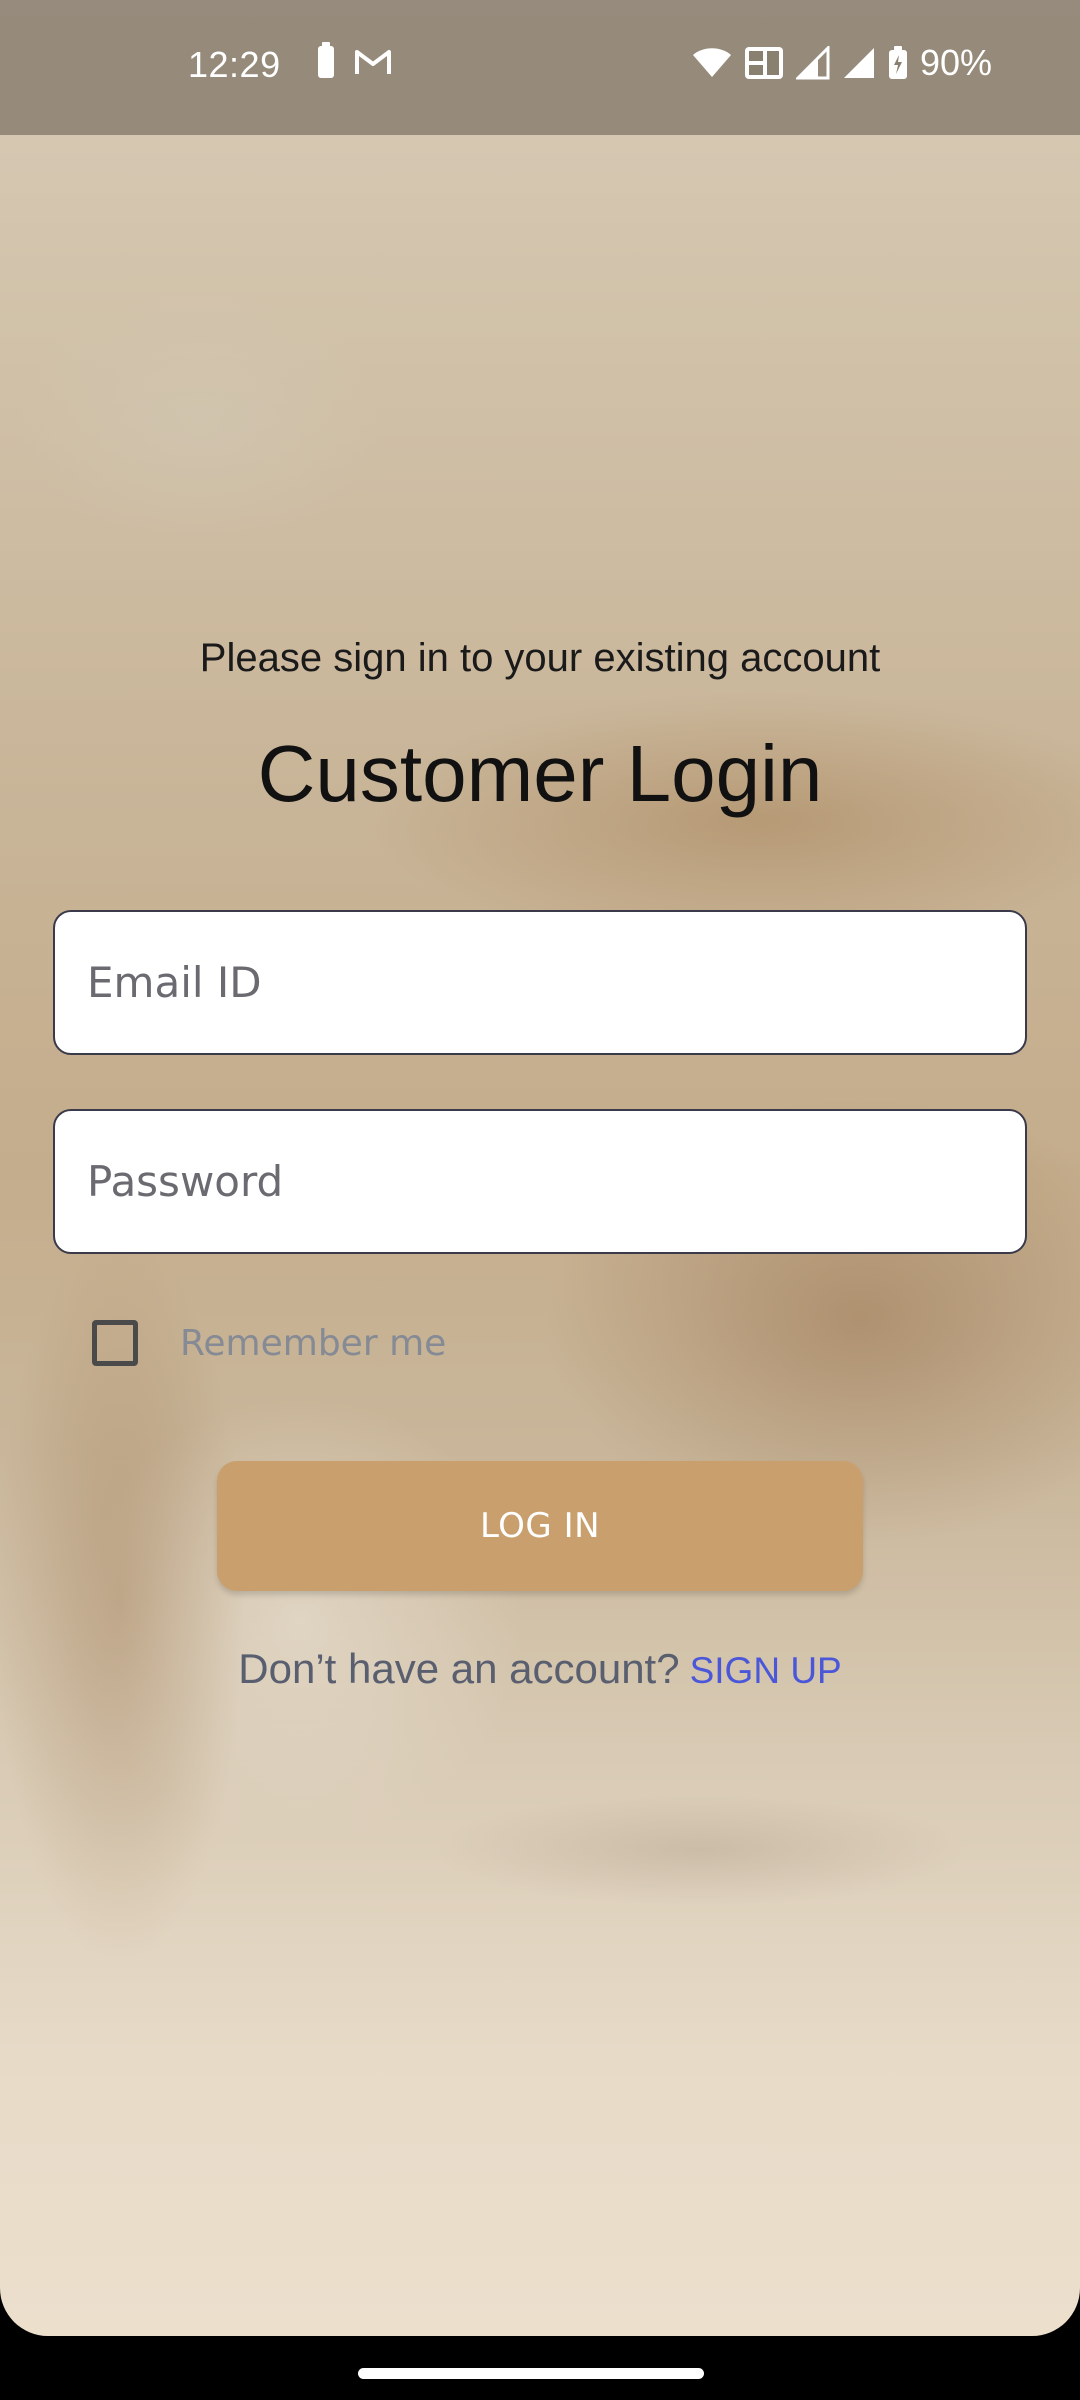  I want to click on signup-link: SIGN UP, so click(766, 1670).